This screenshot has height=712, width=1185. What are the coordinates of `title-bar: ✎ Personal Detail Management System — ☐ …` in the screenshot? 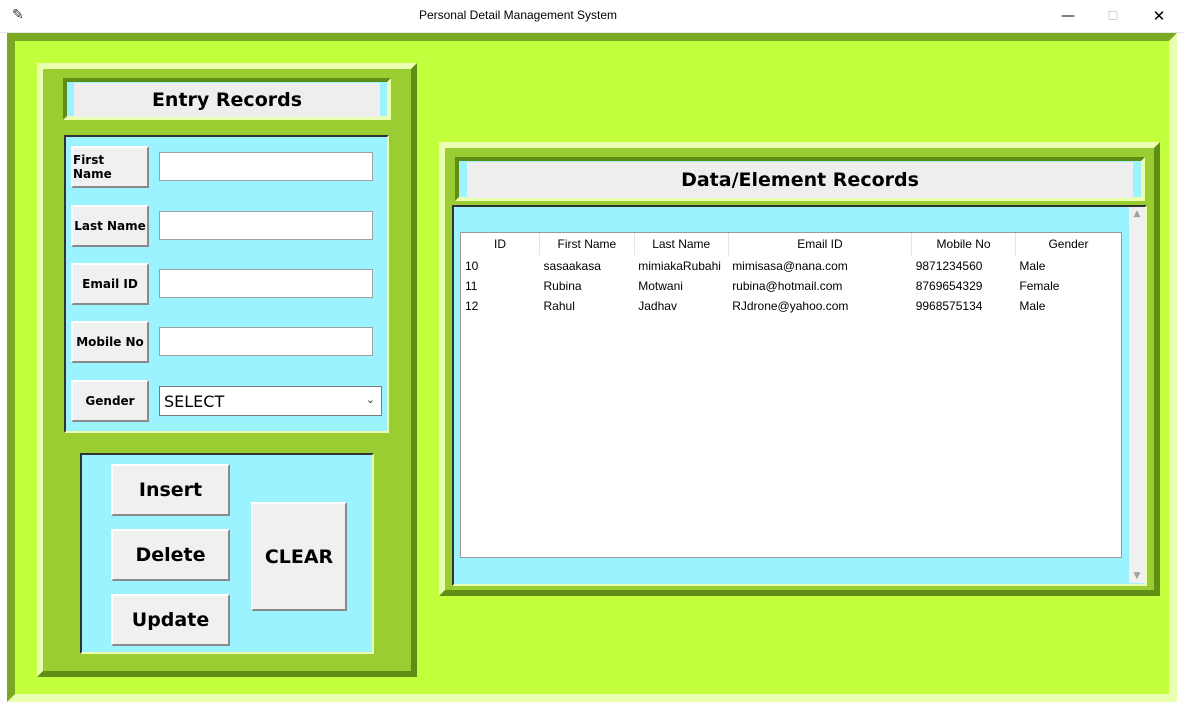 It's located at (592, 16).